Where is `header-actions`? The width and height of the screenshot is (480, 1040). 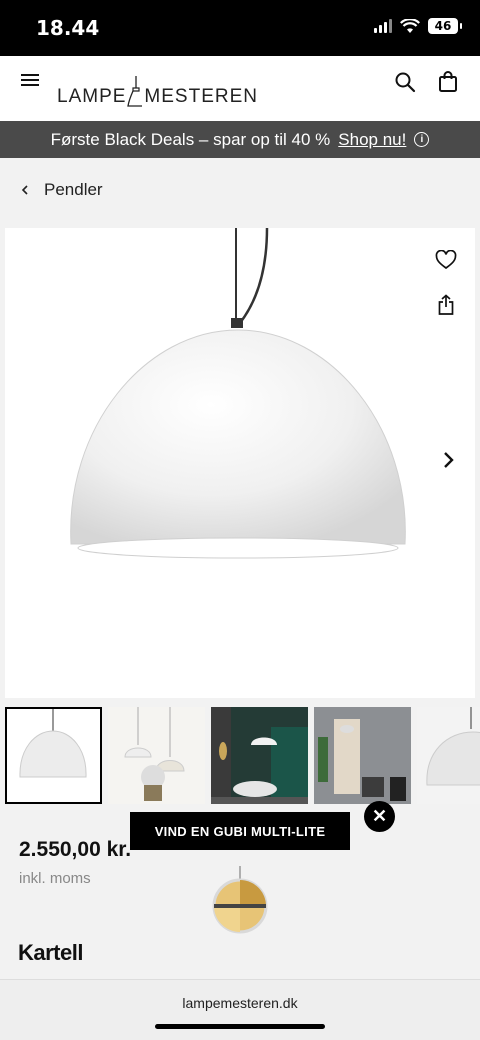 header-actions is located at coordinates (426, 82).